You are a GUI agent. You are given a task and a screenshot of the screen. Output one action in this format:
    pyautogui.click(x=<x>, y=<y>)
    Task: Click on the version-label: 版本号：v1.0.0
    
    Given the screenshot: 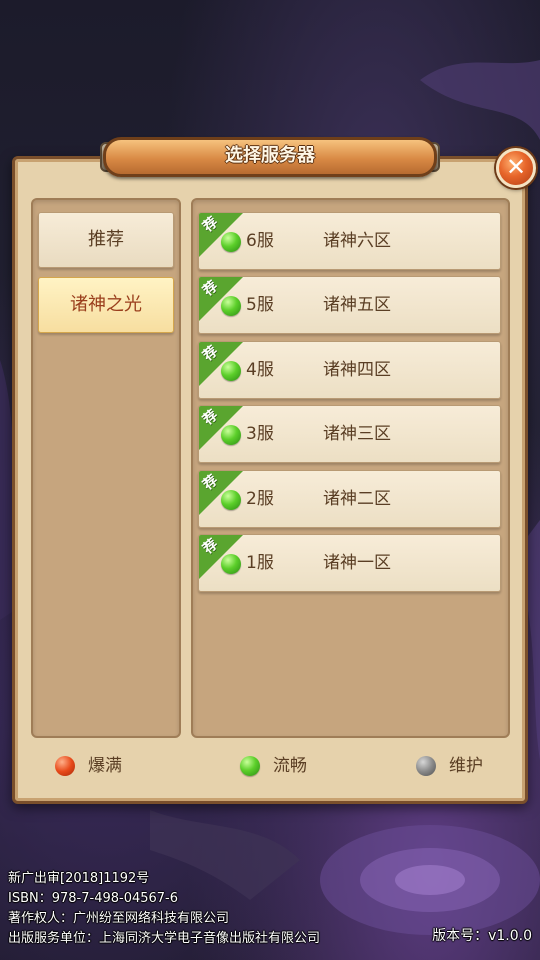 What is the action you would take?
    pyautogui.click(x=482, y=936)
    